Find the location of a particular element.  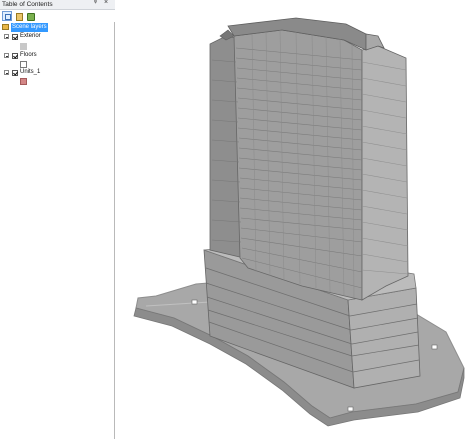

toc-title: Table of Contents is located at coordinates (27, 4).